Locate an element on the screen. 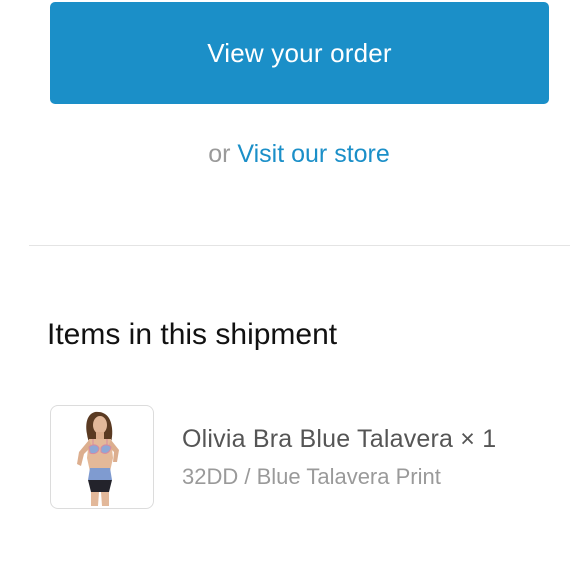  or-text: or is located at coordinates (219, 154).